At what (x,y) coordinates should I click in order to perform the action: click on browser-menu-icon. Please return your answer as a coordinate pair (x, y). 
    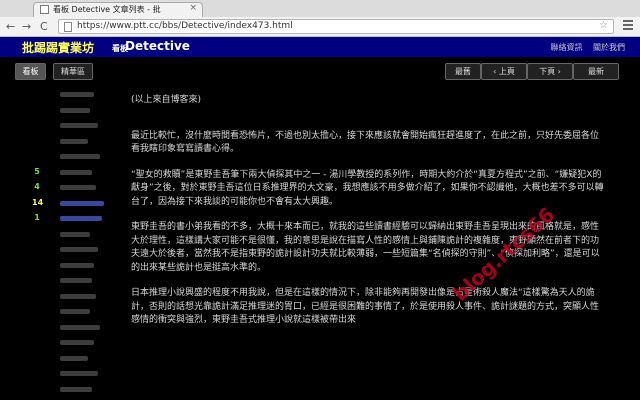
    Looking at the image, I should click on (628, 26).